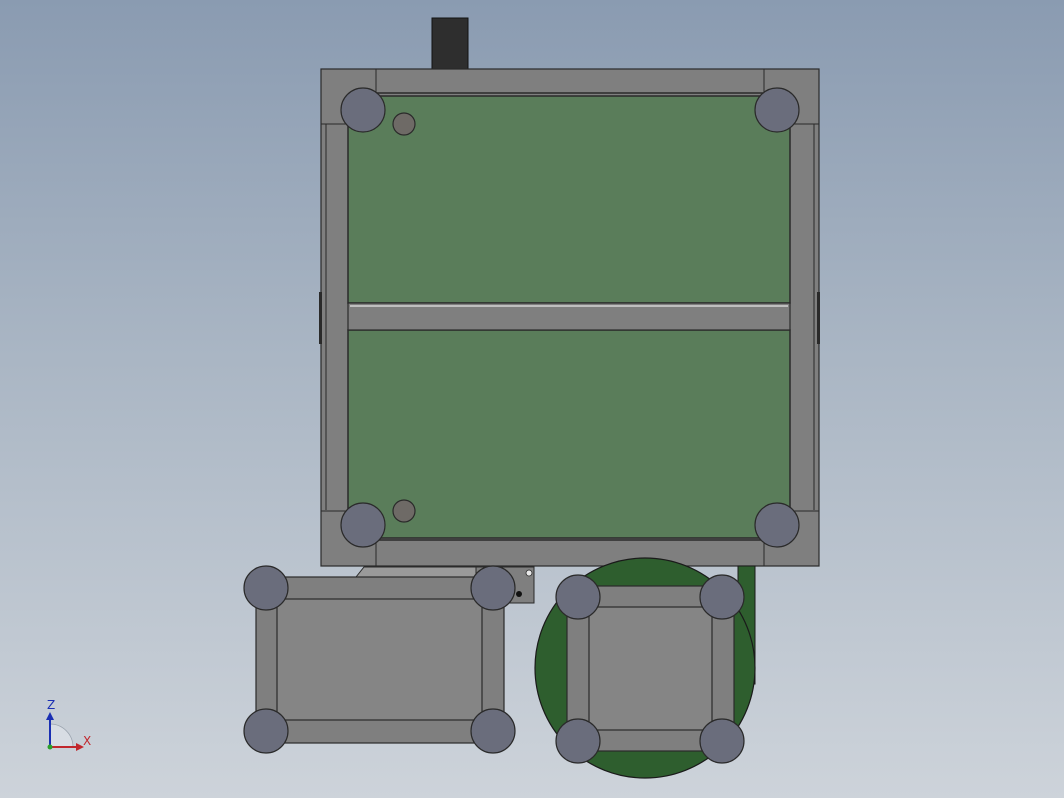 The image size is (1064, 798). I want to click on right-foot-bottom-right, so click(722, 741).